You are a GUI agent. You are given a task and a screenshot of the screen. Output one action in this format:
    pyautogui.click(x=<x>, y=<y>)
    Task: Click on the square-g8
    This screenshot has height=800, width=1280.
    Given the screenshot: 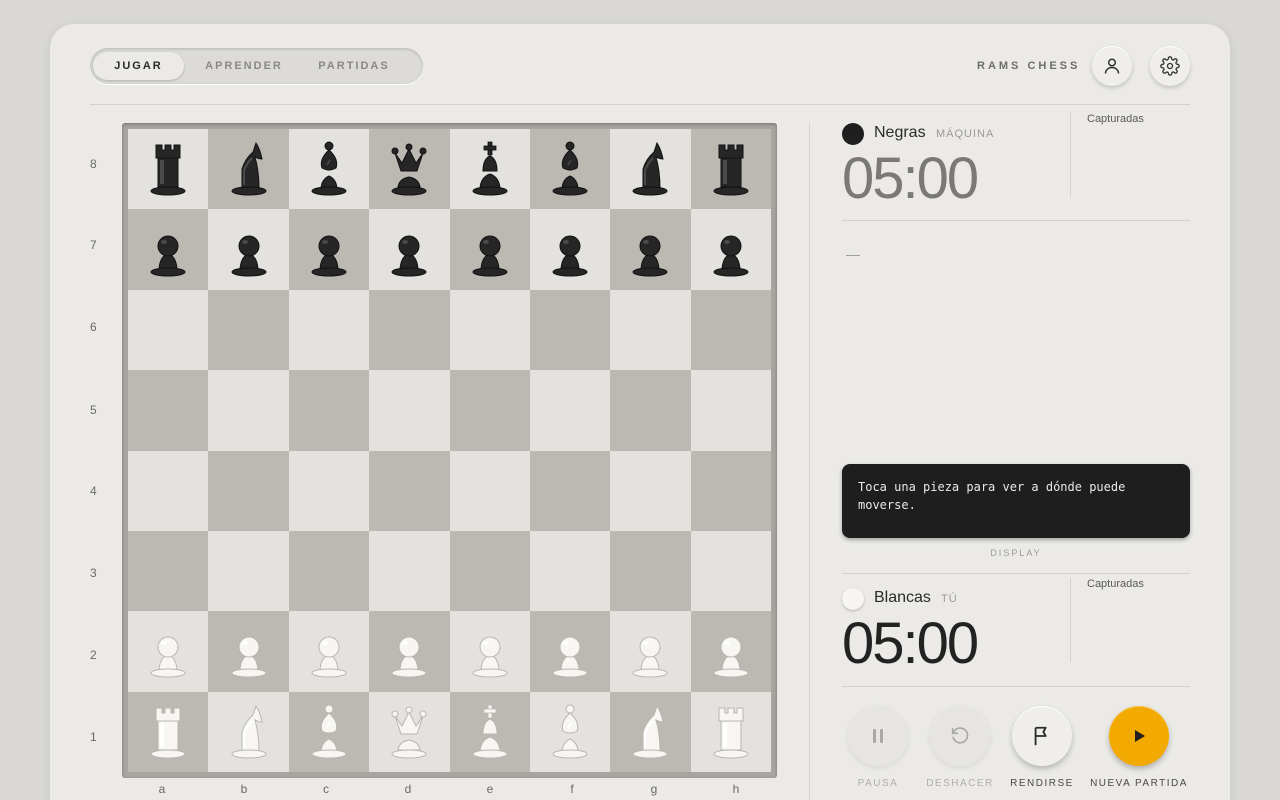 What is the action you would take?
    pyautogui.click(x=650, y=169)
    